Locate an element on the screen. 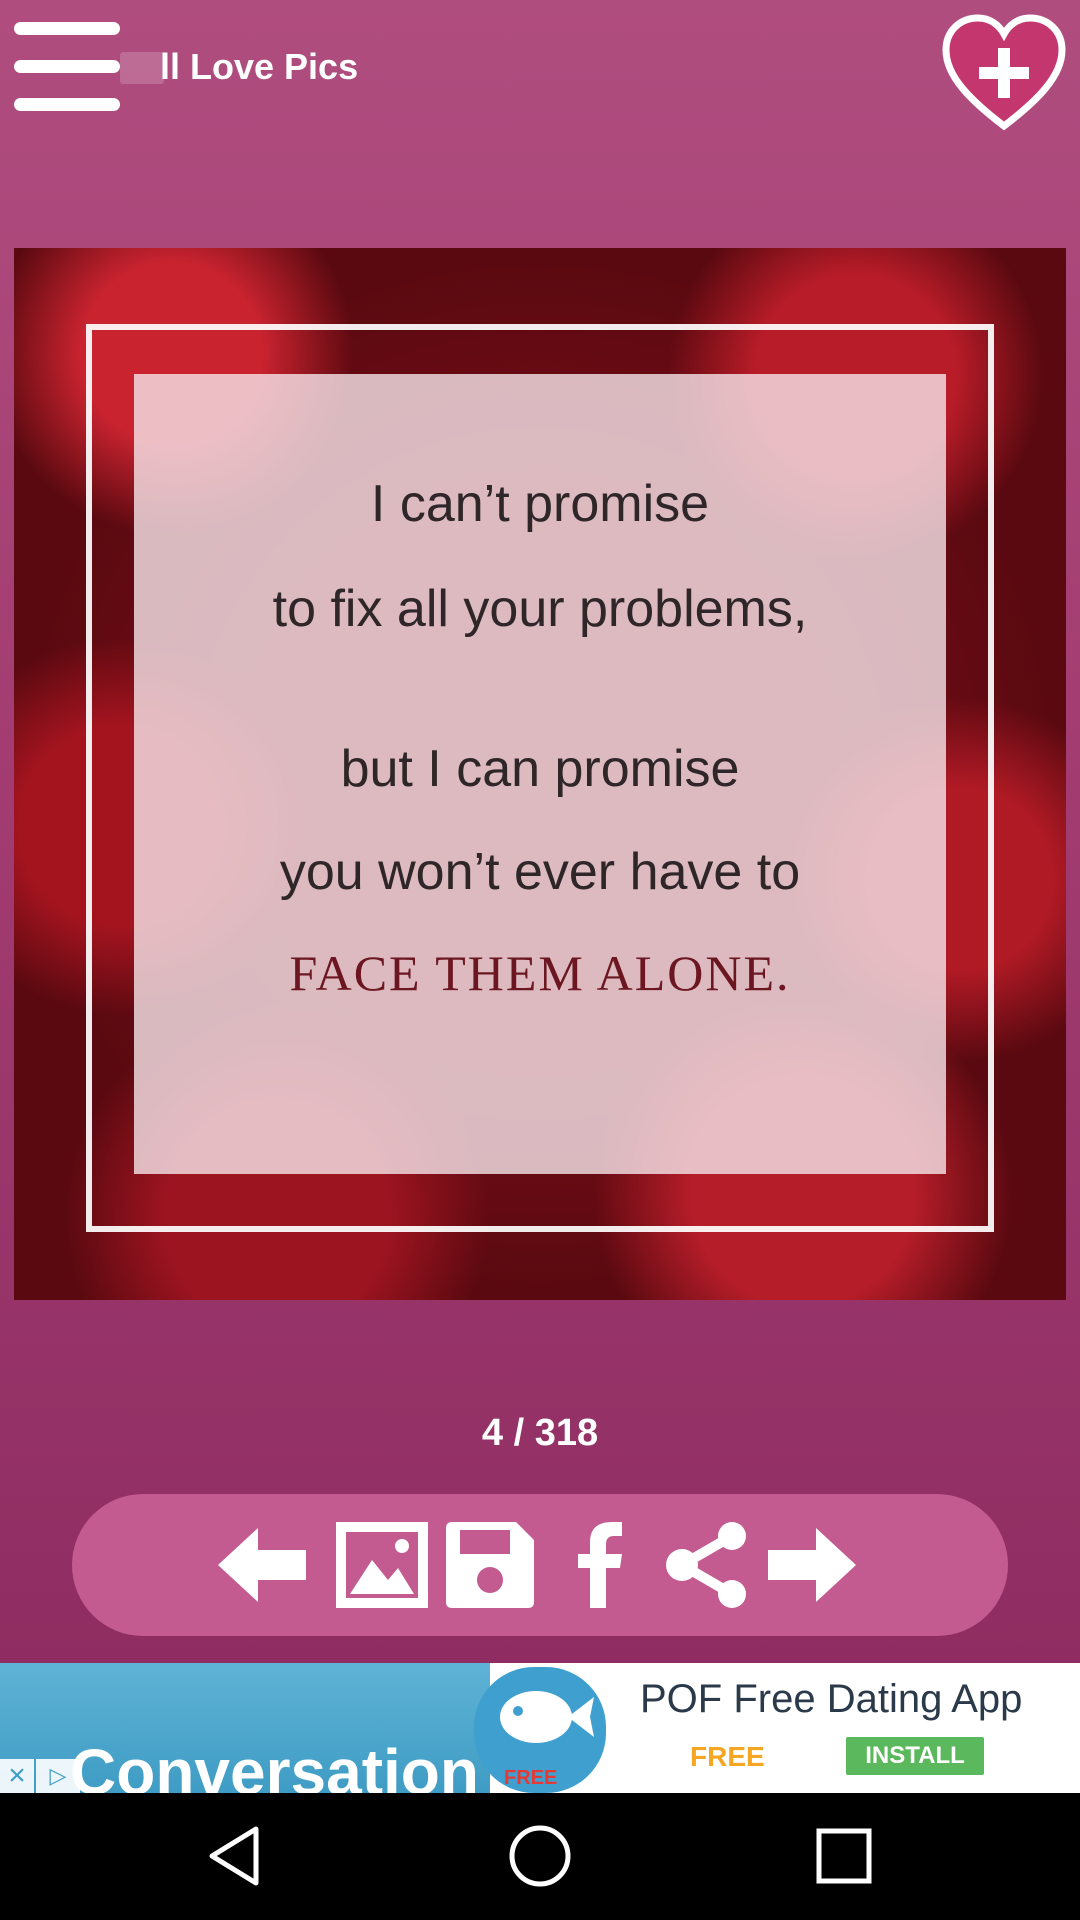 This screenshot has height=1920, width=1080. pof-logo: FREE is located at coordinates (540, 1730).